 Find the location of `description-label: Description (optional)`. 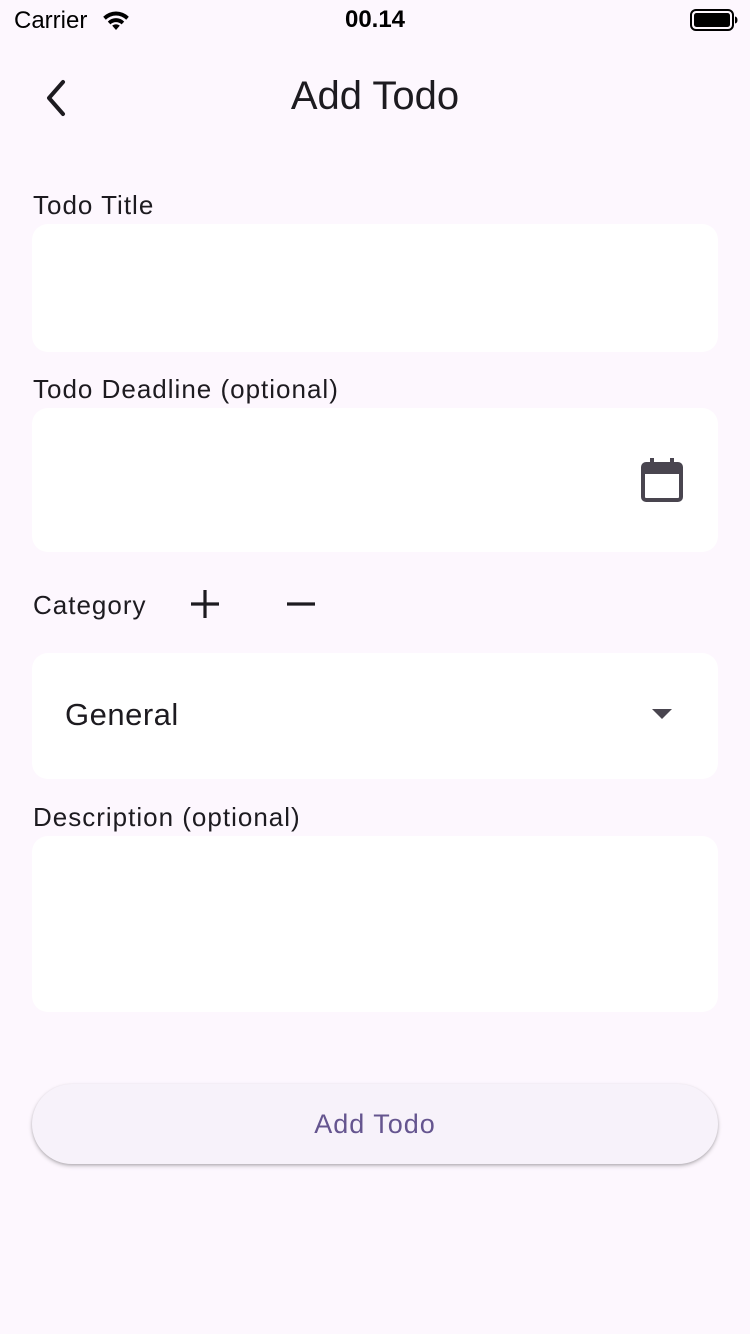

description-label: Description (optional) is located at coordinates (167, 817).